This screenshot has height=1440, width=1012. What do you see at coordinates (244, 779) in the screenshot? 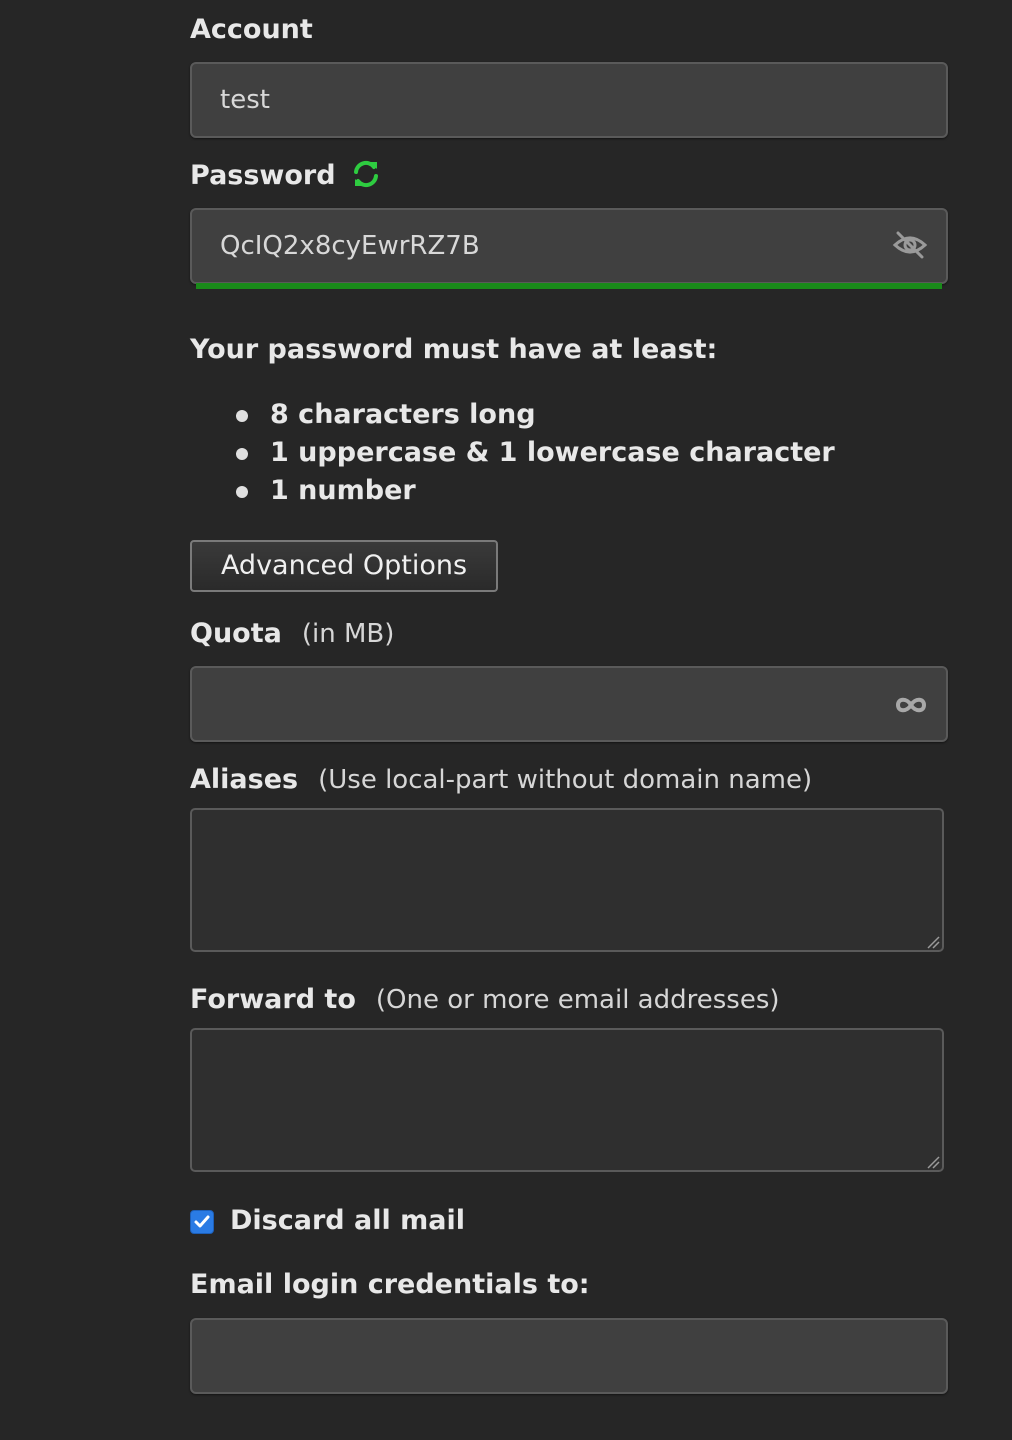
I see `aliases-label-text: Aliases` at bounding box center [244, 779].